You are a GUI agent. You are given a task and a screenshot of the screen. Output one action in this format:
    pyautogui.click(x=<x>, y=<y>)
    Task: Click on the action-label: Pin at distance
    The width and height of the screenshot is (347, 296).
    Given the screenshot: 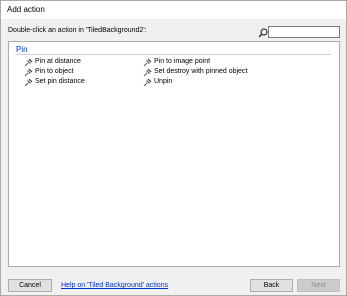 What is the action you would take?
    pyautogui.click(x=58, y=61)
    